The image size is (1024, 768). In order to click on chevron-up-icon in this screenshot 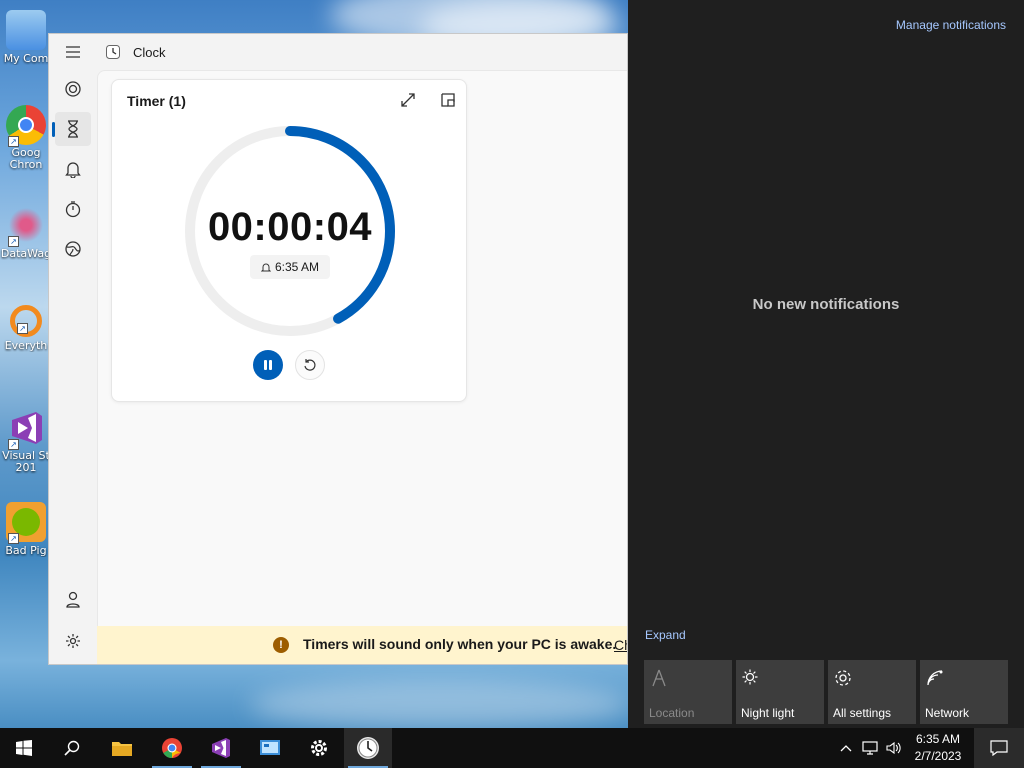, I will do `click(846, 748)`.